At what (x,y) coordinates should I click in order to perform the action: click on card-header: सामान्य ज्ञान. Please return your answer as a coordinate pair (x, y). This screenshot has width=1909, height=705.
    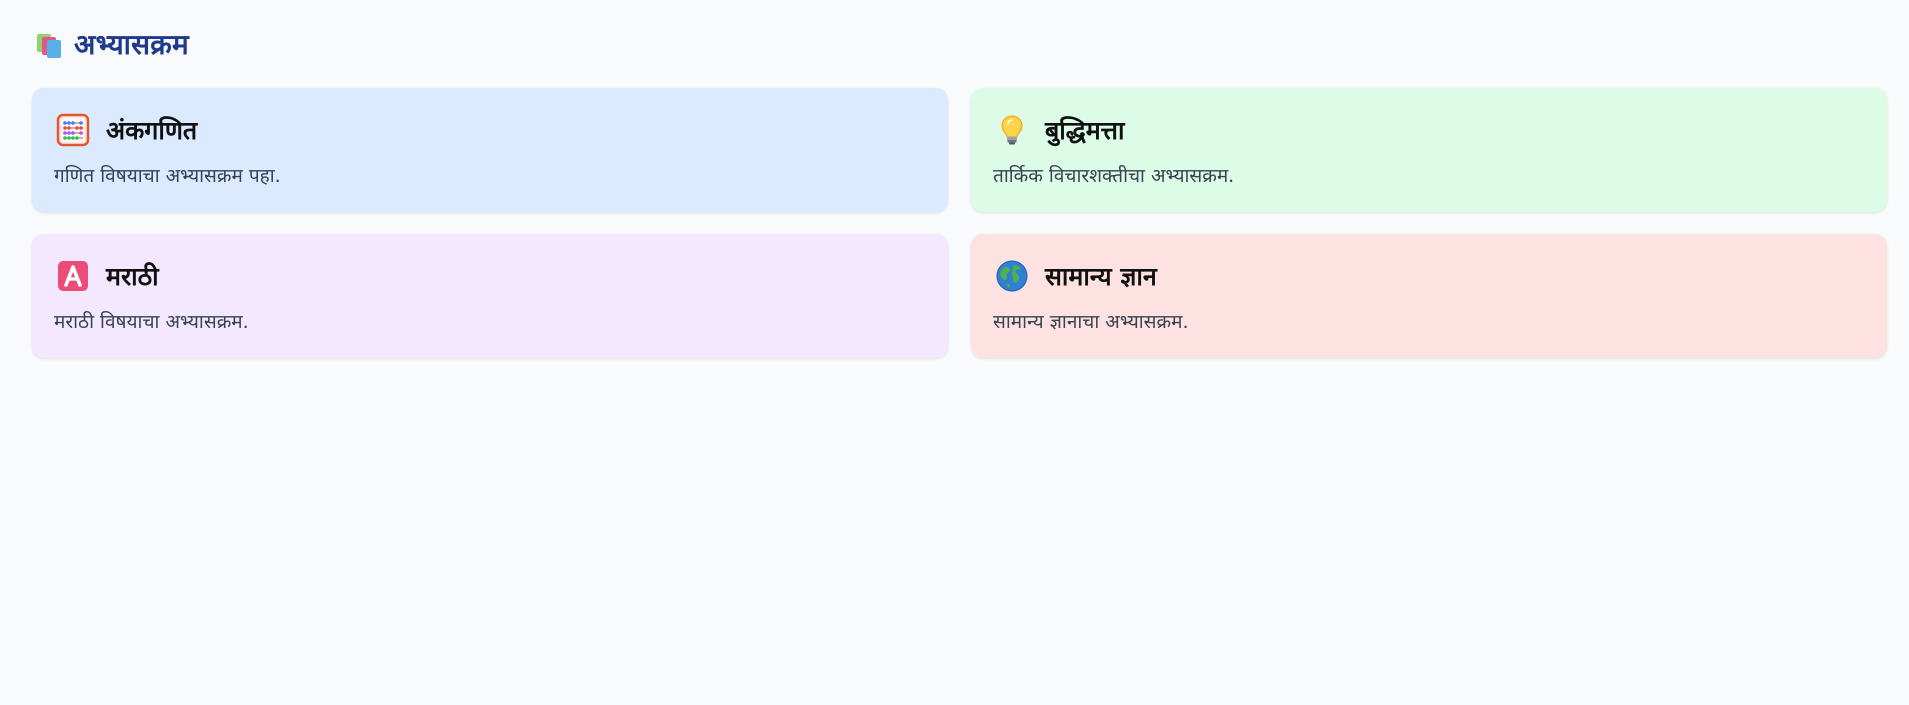
    Looking at the image, I should click on (1429, 276).